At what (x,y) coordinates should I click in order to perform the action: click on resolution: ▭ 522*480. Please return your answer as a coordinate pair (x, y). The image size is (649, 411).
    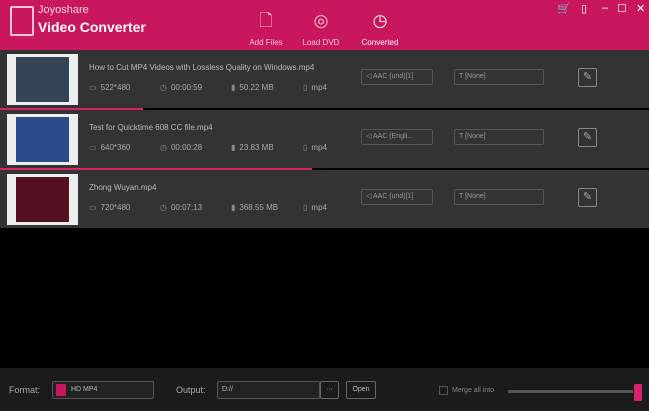
    Looking at the image, I should click on (109, 87).